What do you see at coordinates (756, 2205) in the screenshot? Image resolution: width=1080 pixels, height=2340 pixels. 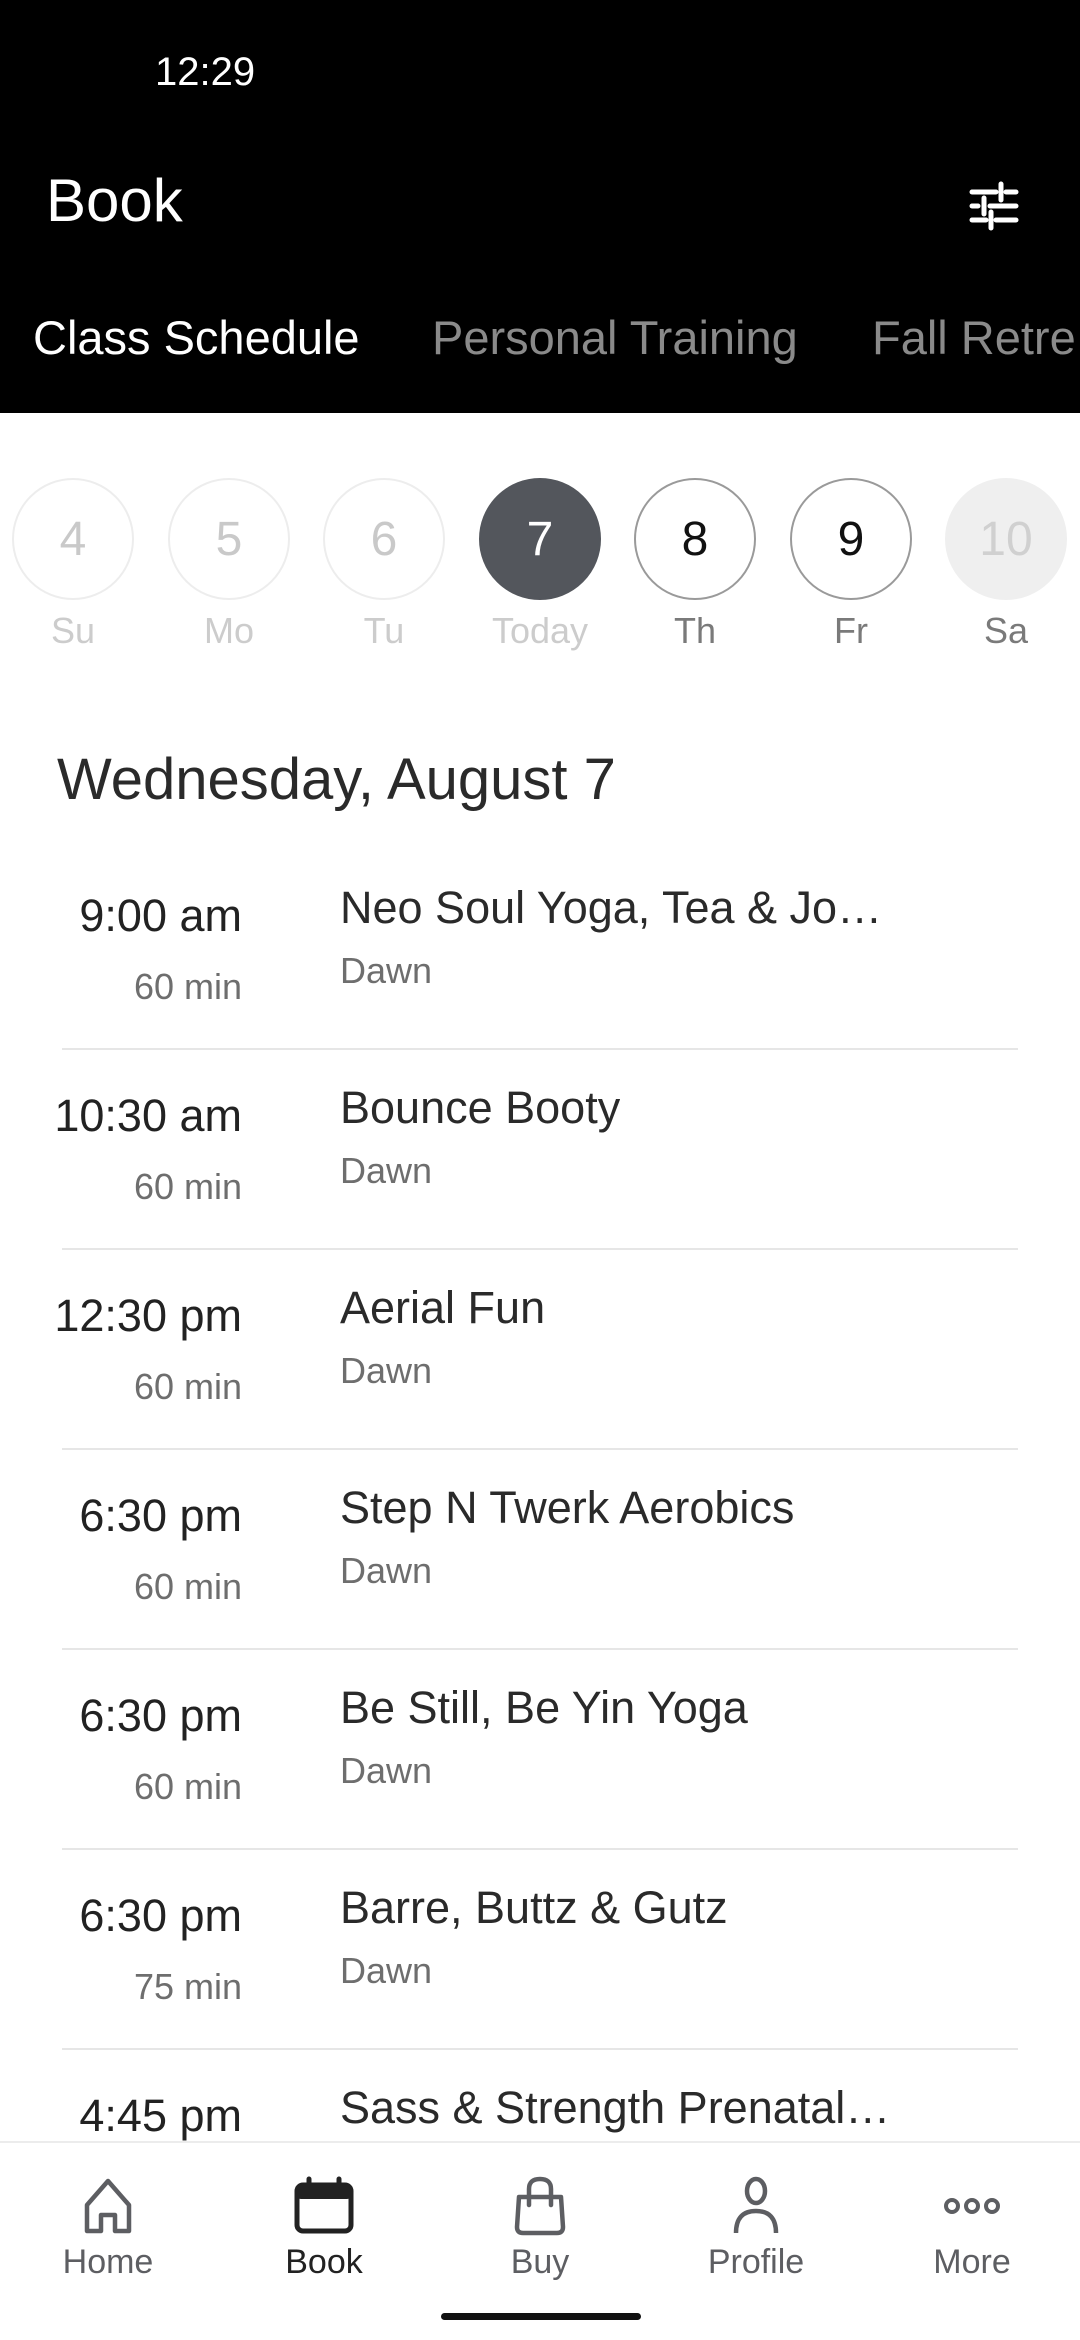 I see `person-icon` at bounding box center [756, 2205].